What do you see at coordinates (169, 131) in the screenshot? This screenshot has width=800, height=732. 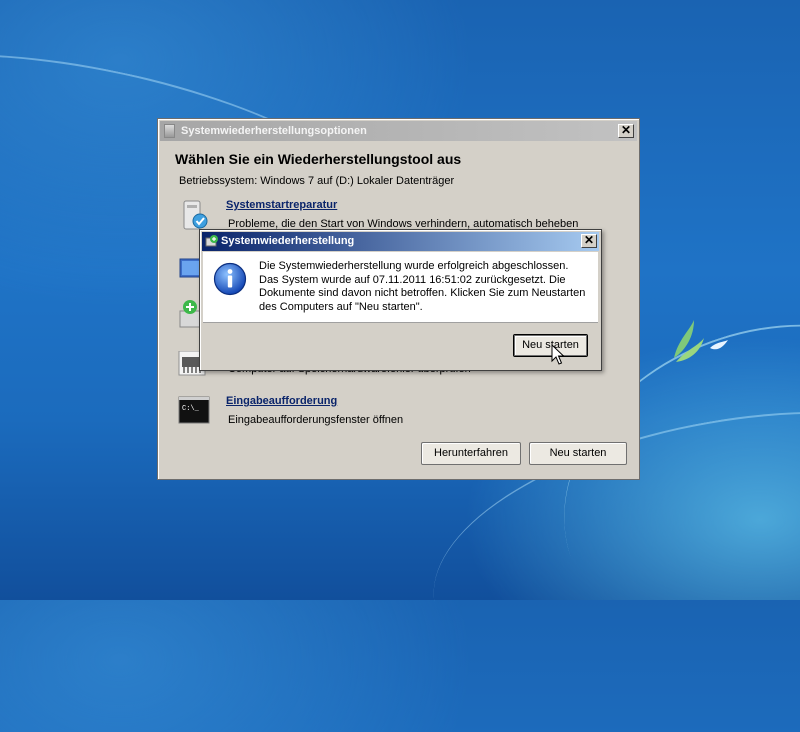 I see `window-app-icon` at bounding box center [169, 131].